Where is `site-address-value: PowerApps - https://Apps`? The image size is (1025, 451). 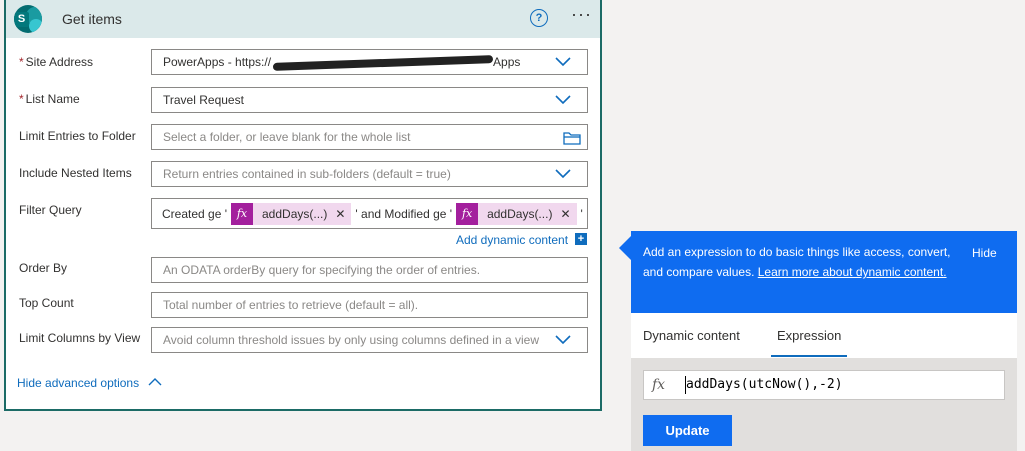
site-address-value: PowerApps - https://Apps is located at coordinates (342, 62).